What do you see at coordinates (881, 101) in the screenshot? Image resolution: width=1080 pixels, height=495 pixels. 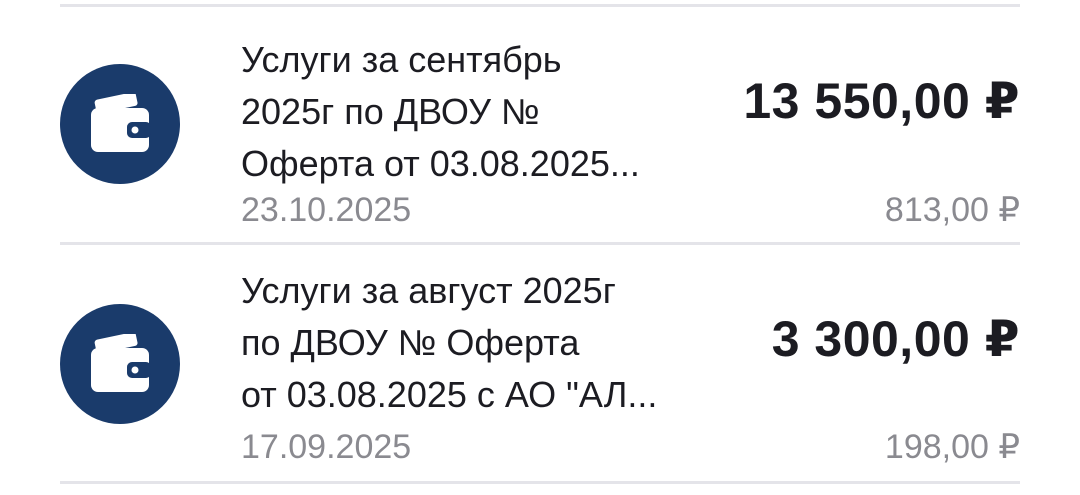 I see `transaction-amount: 13 550,00 ₽` at bounding box center [881, 101].